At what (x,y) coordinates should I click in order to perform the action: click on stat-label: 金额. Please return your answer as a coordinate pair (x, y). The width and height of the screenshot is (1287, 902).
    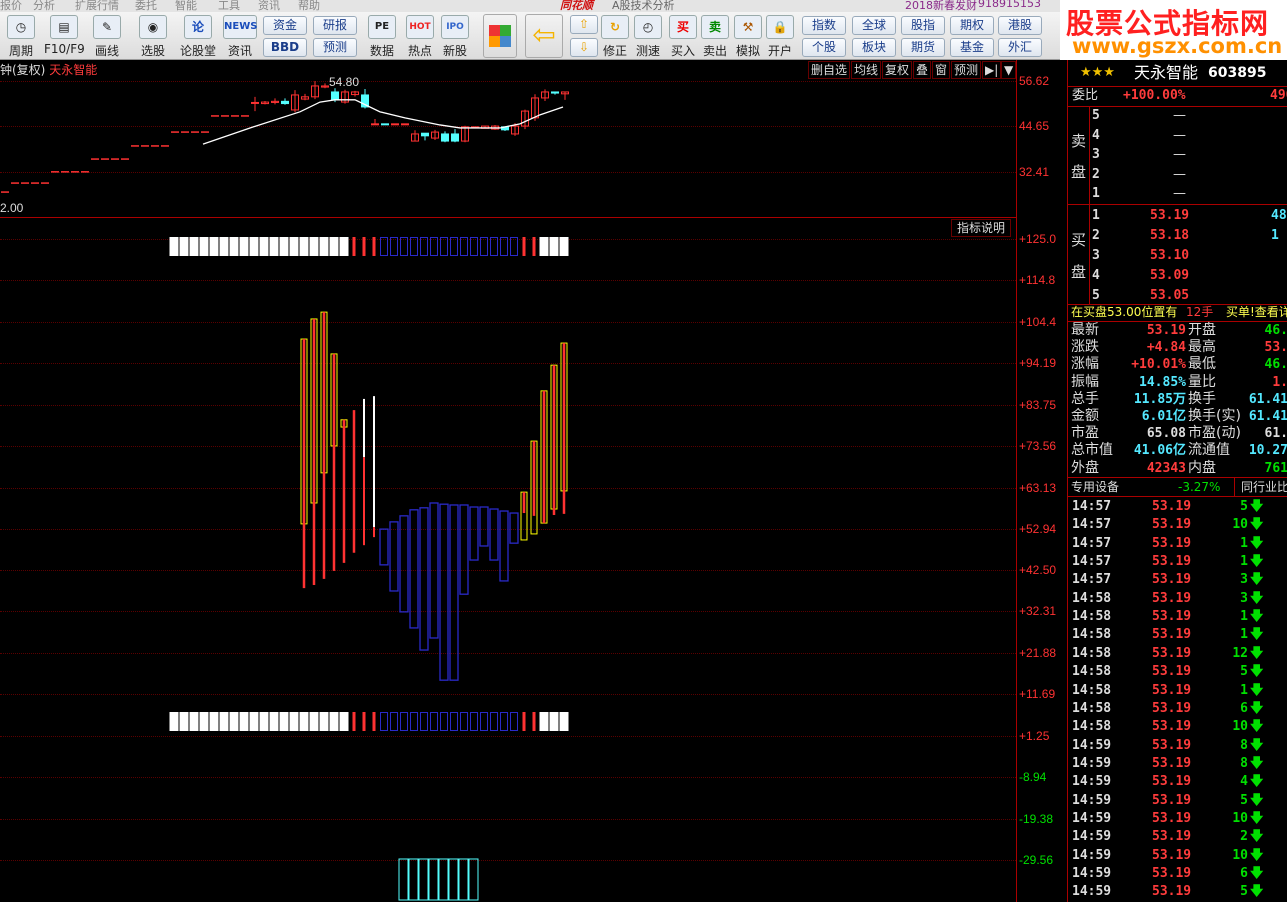
    Looking at the image, I should click on (1085, 416).